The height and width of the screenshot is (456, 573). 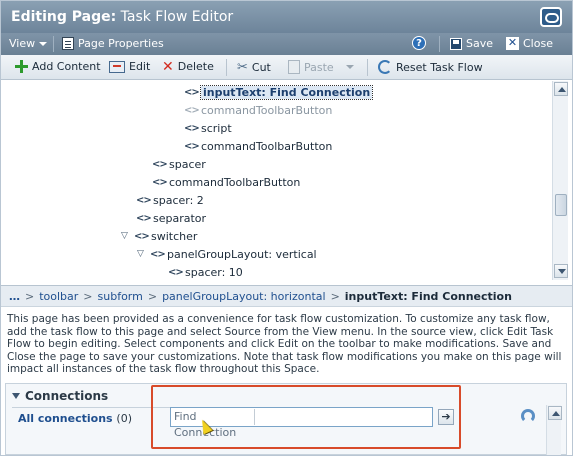 I want to click on tree-node-label: separator, so click(x=180, y=218).